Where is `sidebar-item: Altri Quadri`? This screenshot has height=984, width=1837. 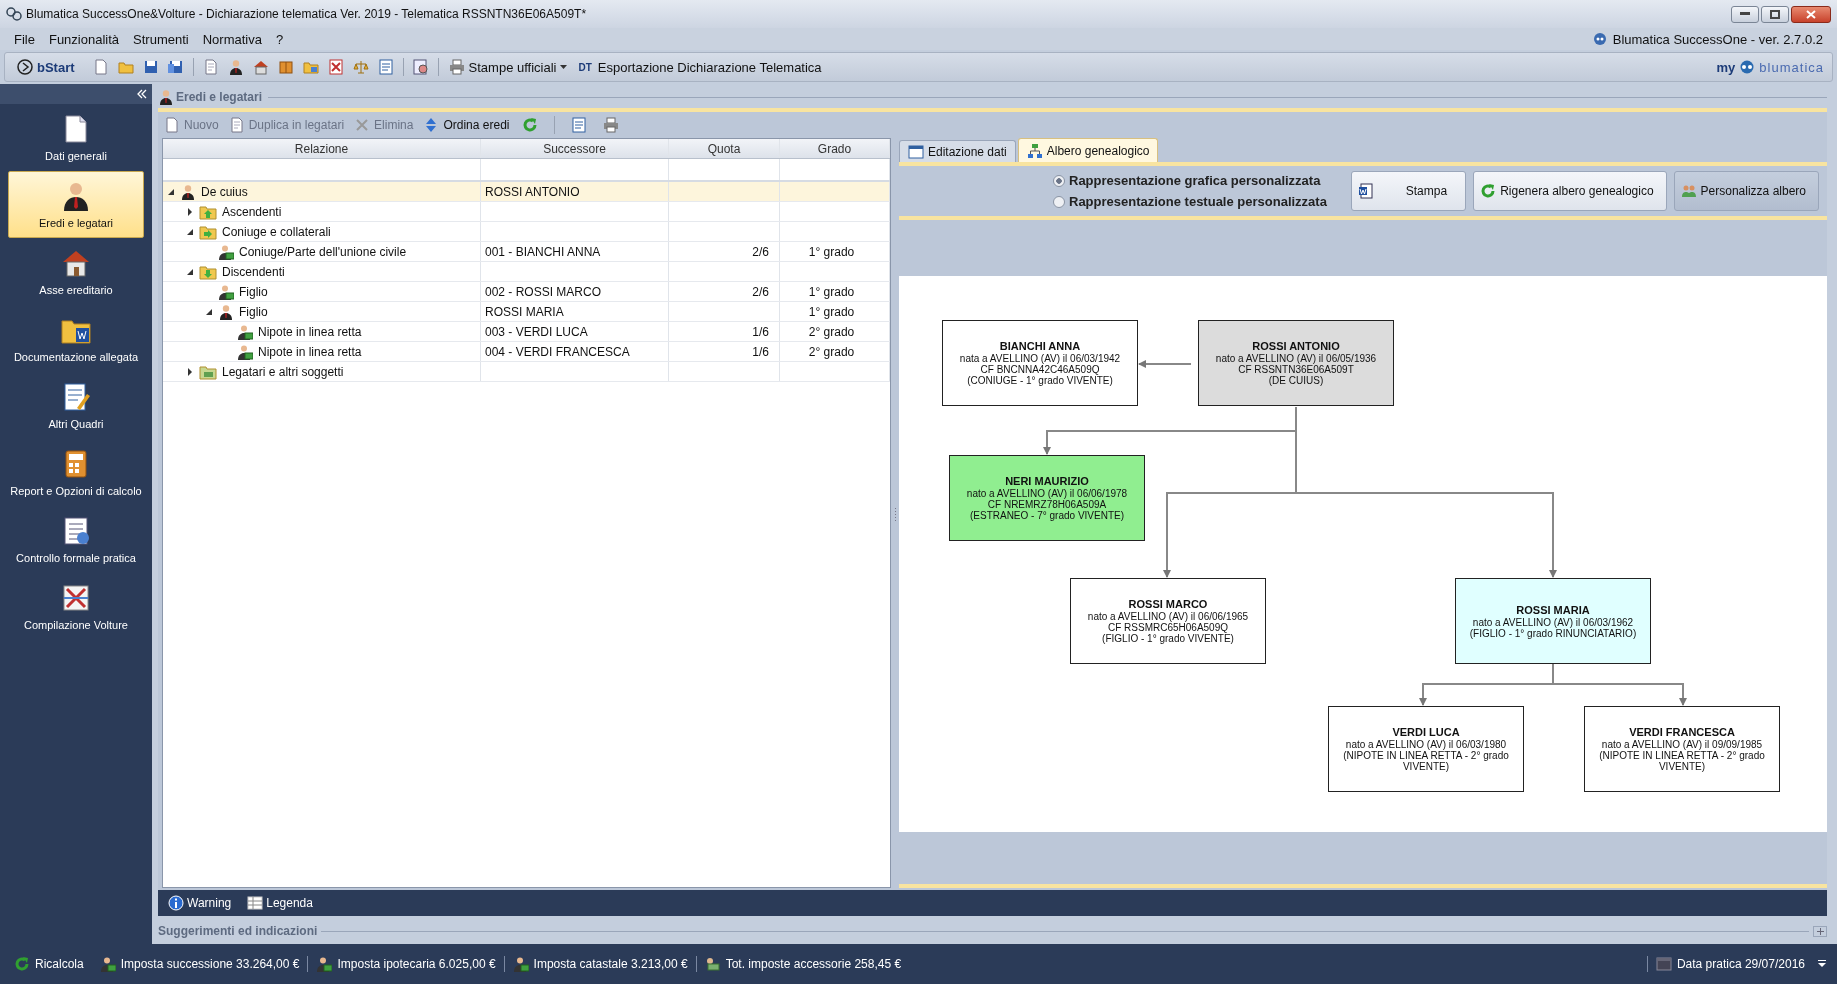
sidebar-item: Altri Quadri is located at coordinates (76, 405).